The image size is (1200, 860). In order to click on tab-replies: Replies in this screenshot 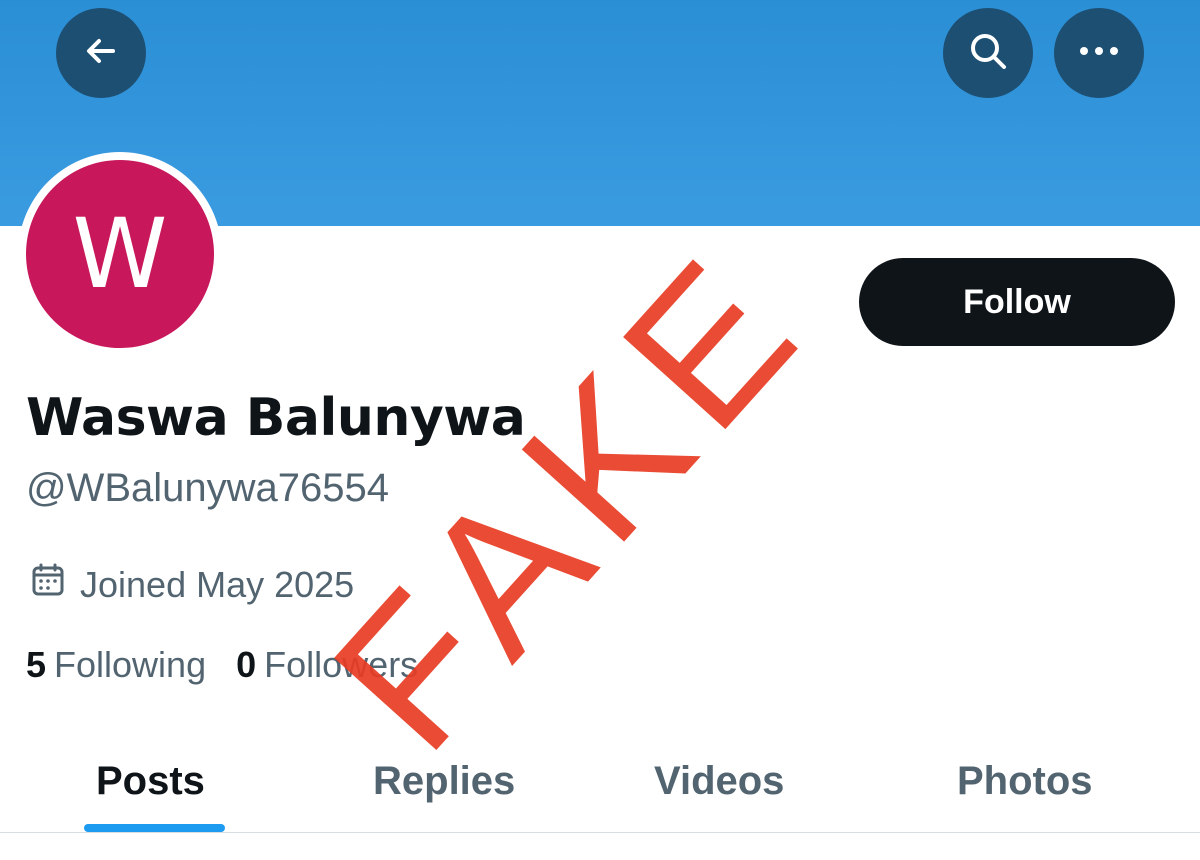, I will do `click(444, 781)`.